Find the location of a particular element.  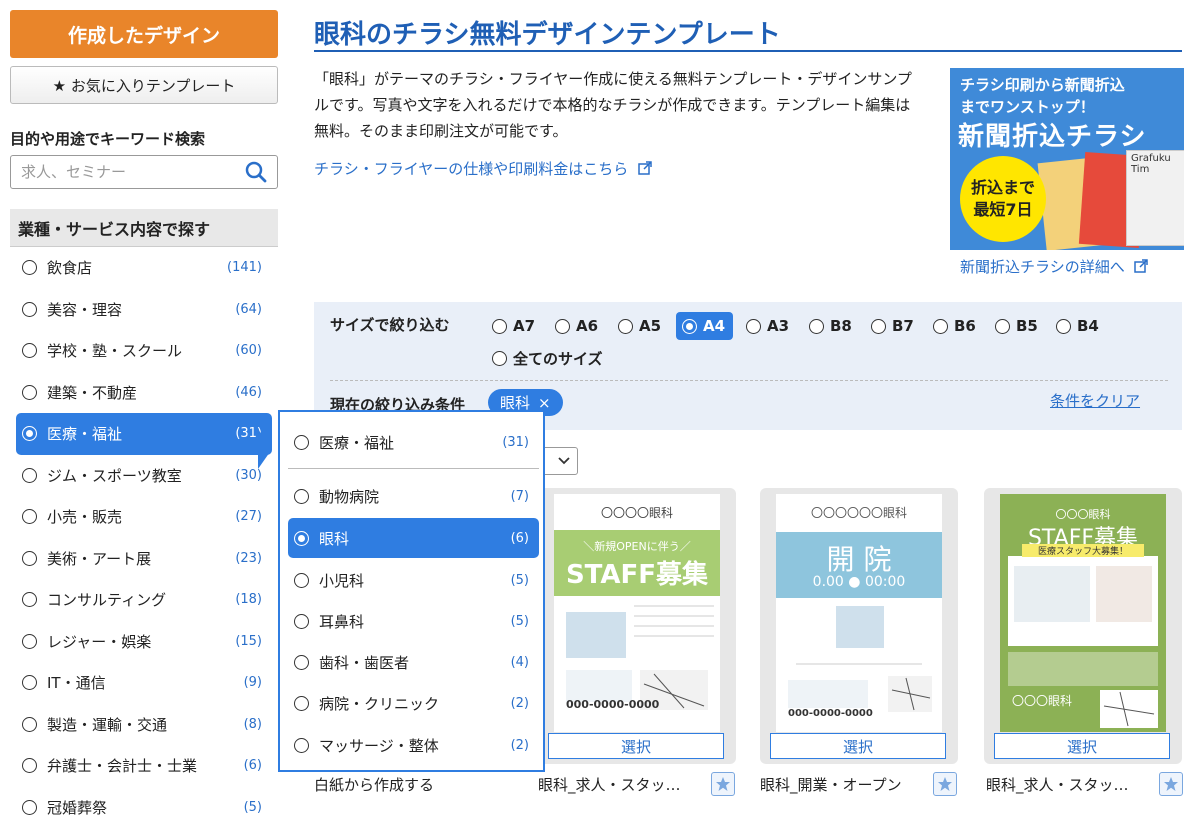

category-label: 医療・福祉 is located at coordinates (84, 433).